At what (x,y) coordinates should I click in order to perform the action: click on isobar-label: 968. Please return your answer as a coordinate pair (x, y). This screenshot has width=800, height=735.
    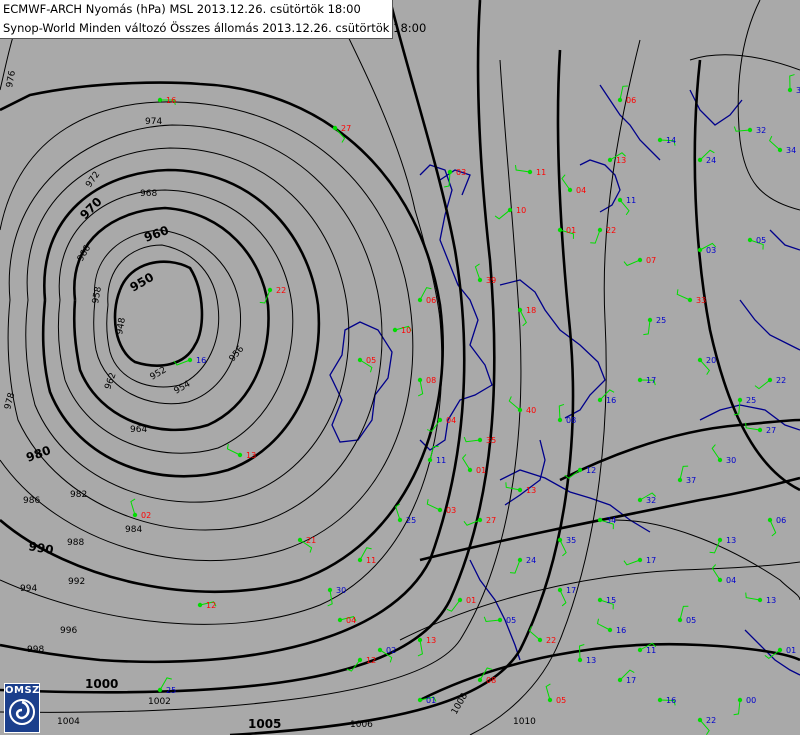
    Looking at the image, I should click on (148, 194).